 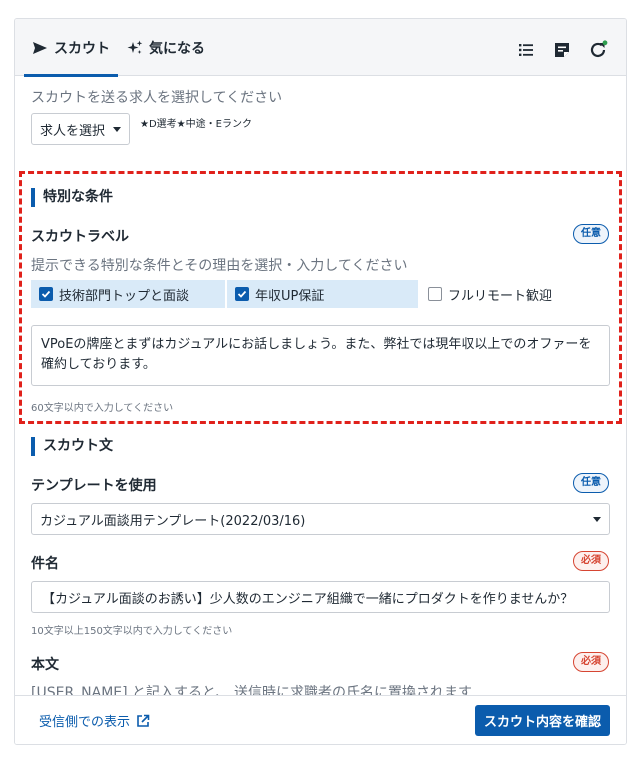 I want to click on tab-like: 気になる, so click(x=166, y=47).